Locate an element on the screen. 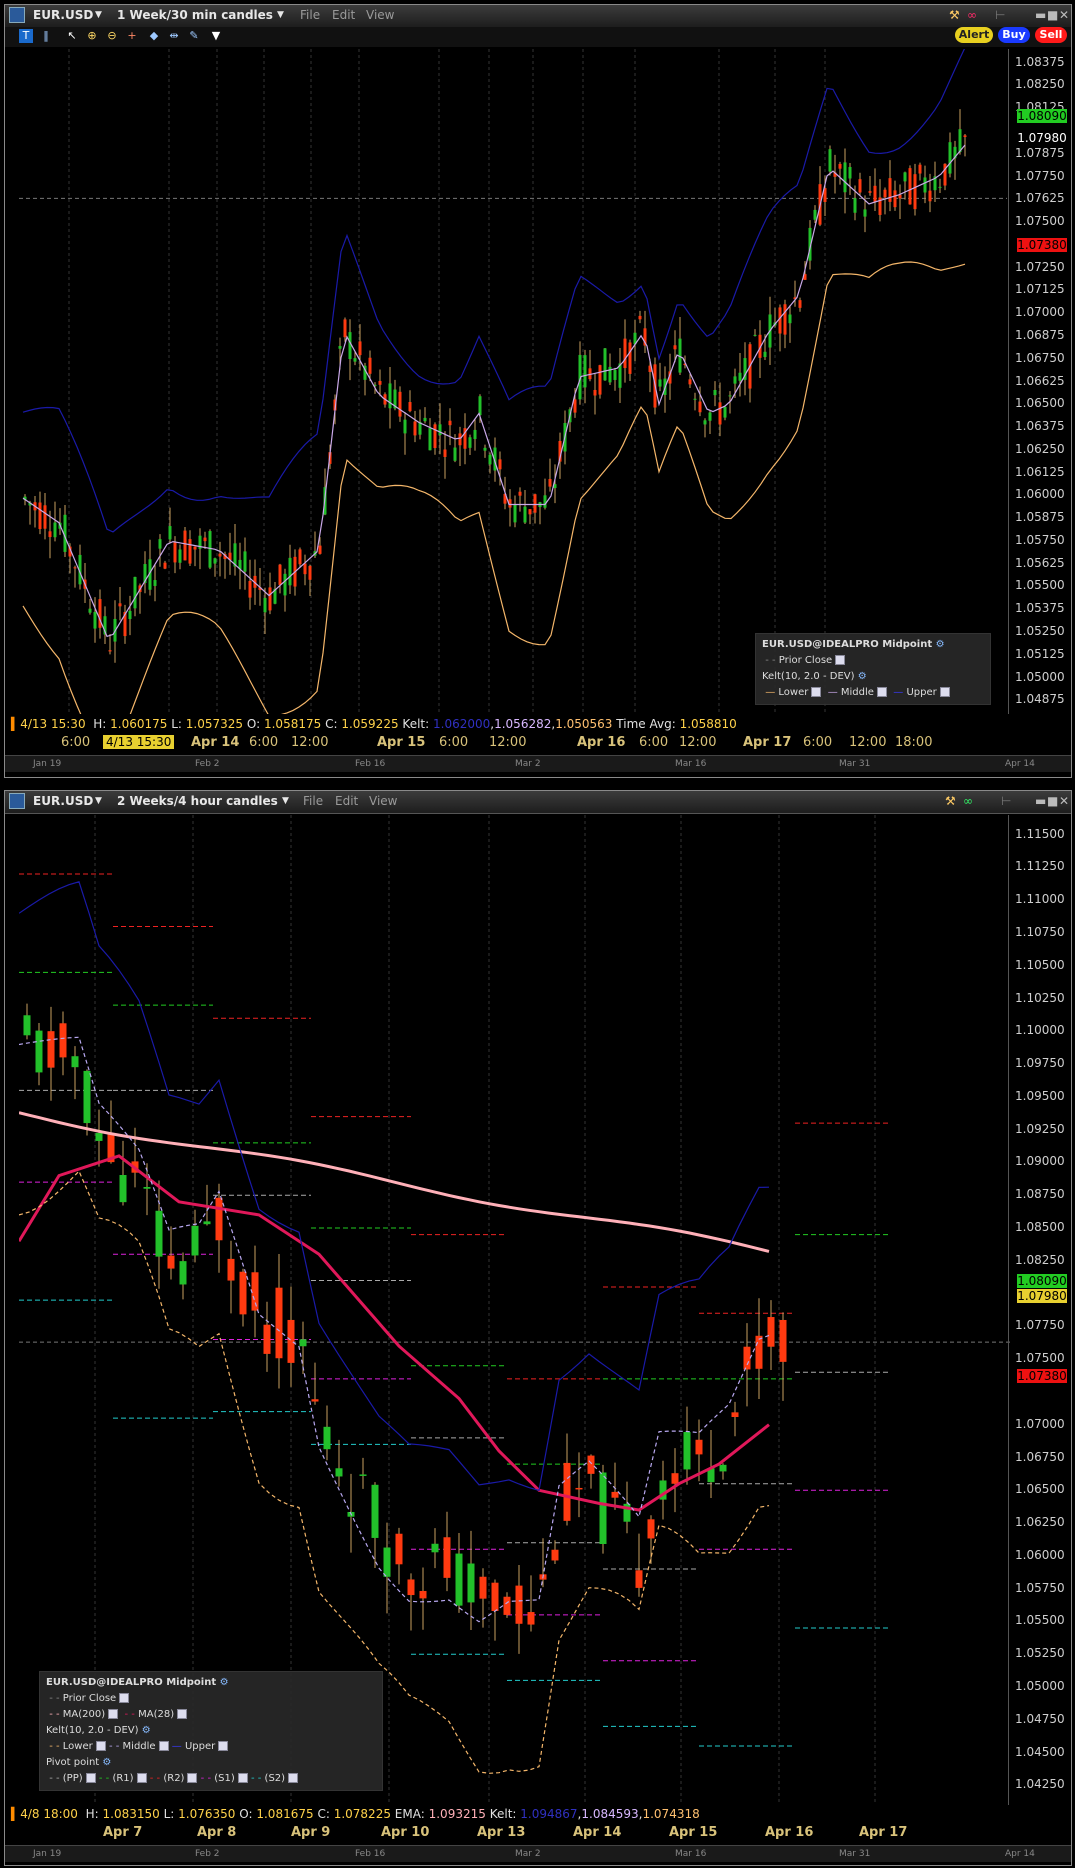 This screenshot has height=1868, width=1075. zoom-in-icon: ⊕ is located at coordinates (92, 36).